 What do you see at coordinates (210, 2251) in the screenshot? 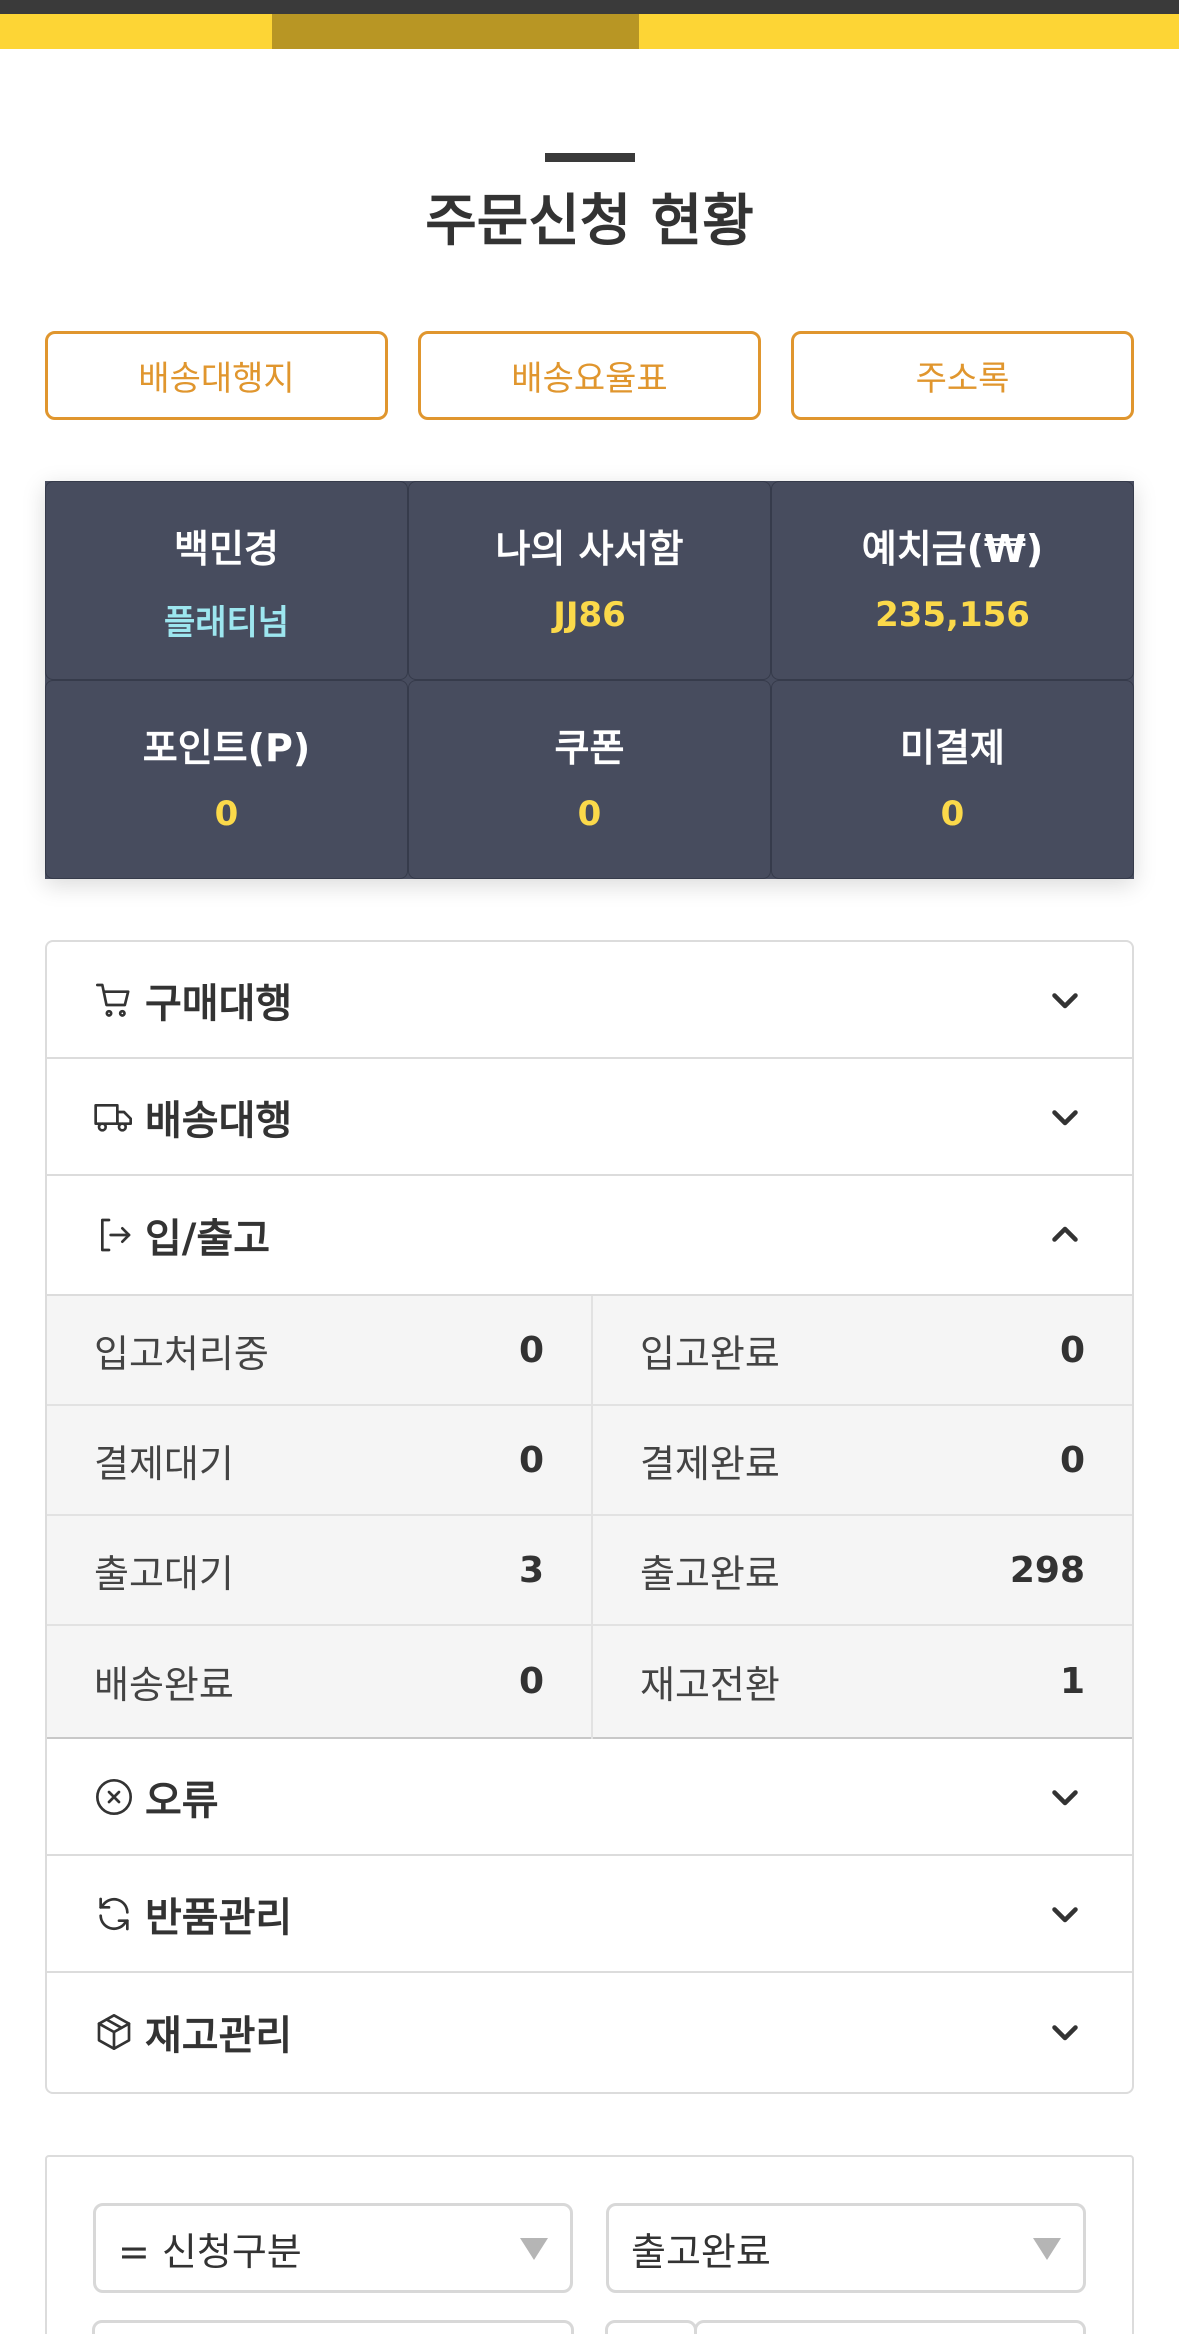
I see `select-value: = 신청구분` at bounding box center [210, 2251].